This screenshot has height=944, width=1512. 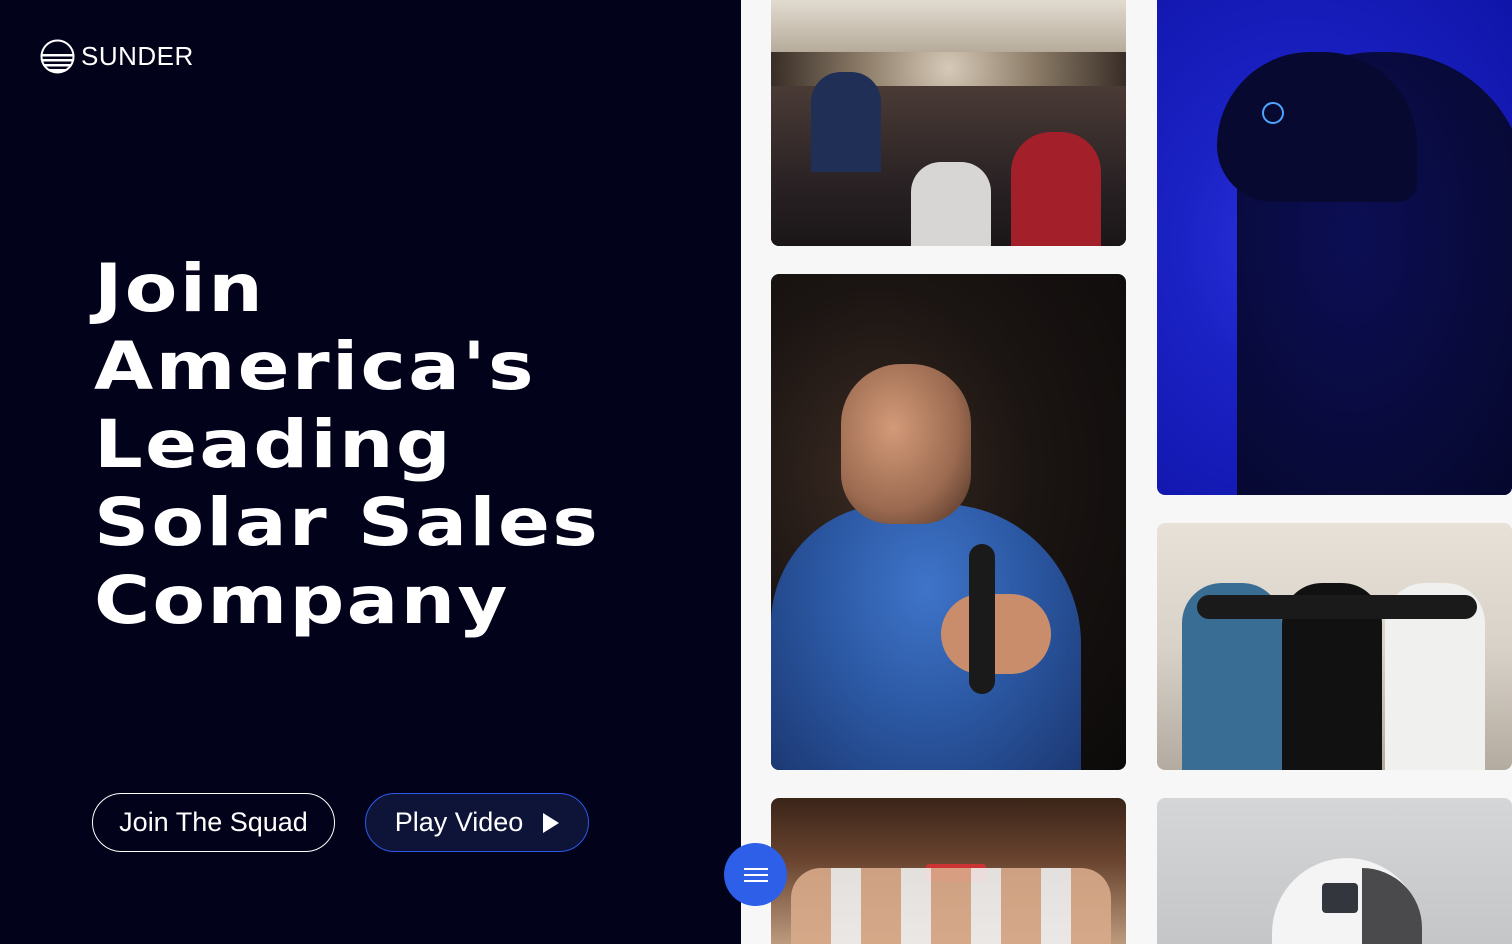 I want to click on play-button-label: Play Video, so click(x=459, y=822).